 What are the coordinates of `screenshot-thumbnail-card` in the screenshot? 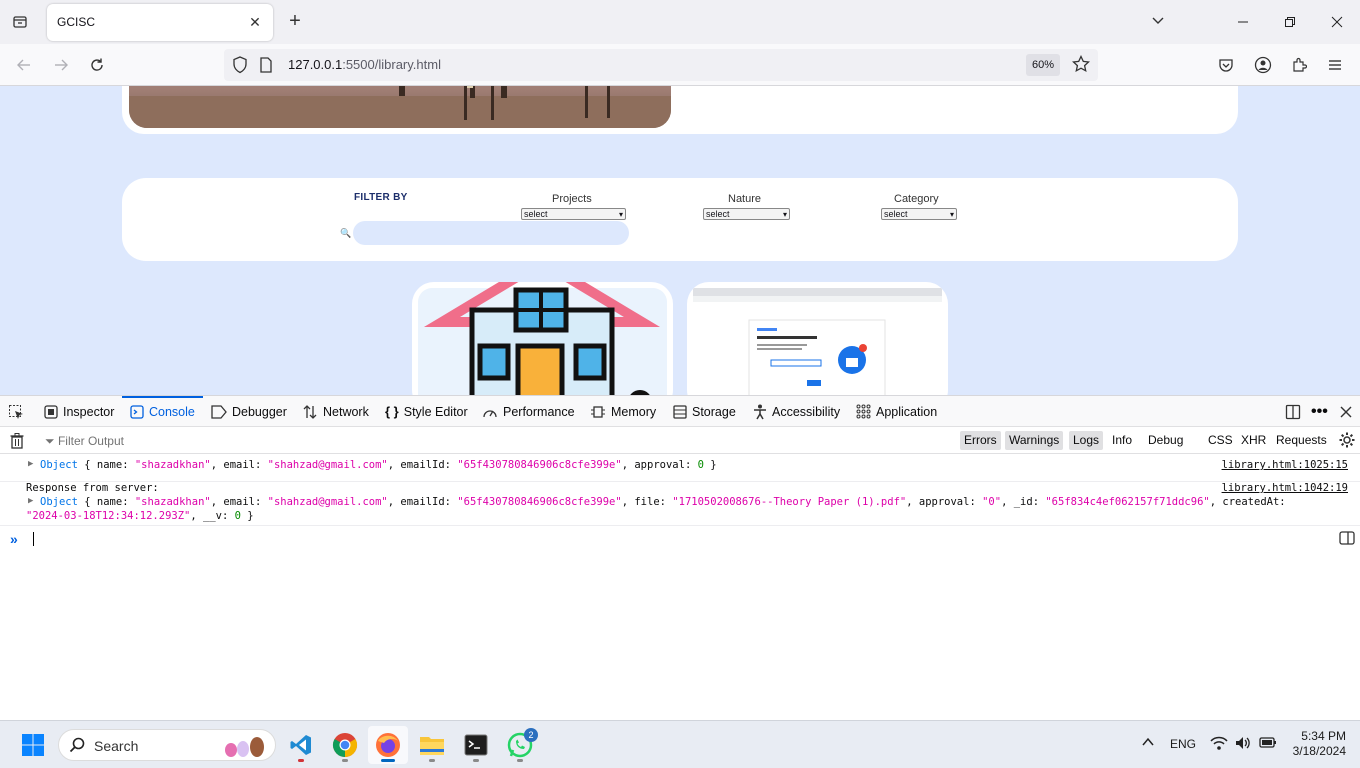 It's located at (817, 338).